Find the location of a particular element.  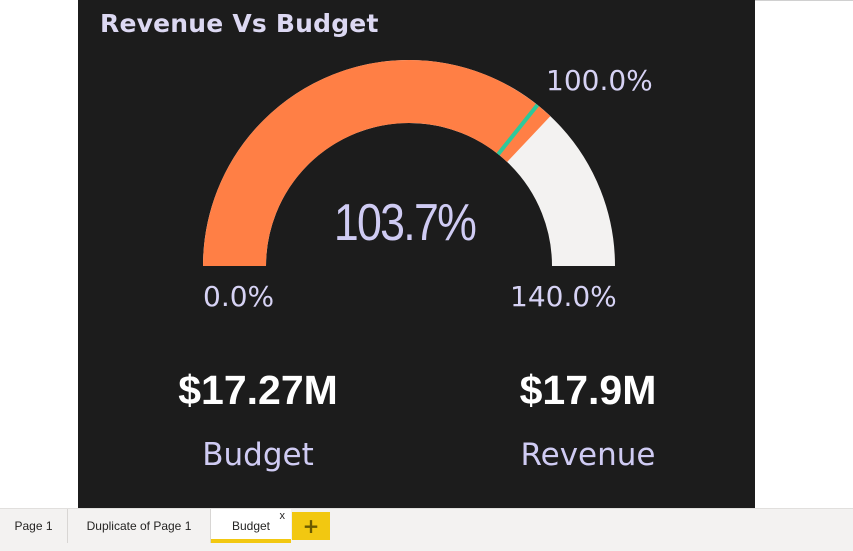

tab-label: Budget is located at coordinates (251, 526).